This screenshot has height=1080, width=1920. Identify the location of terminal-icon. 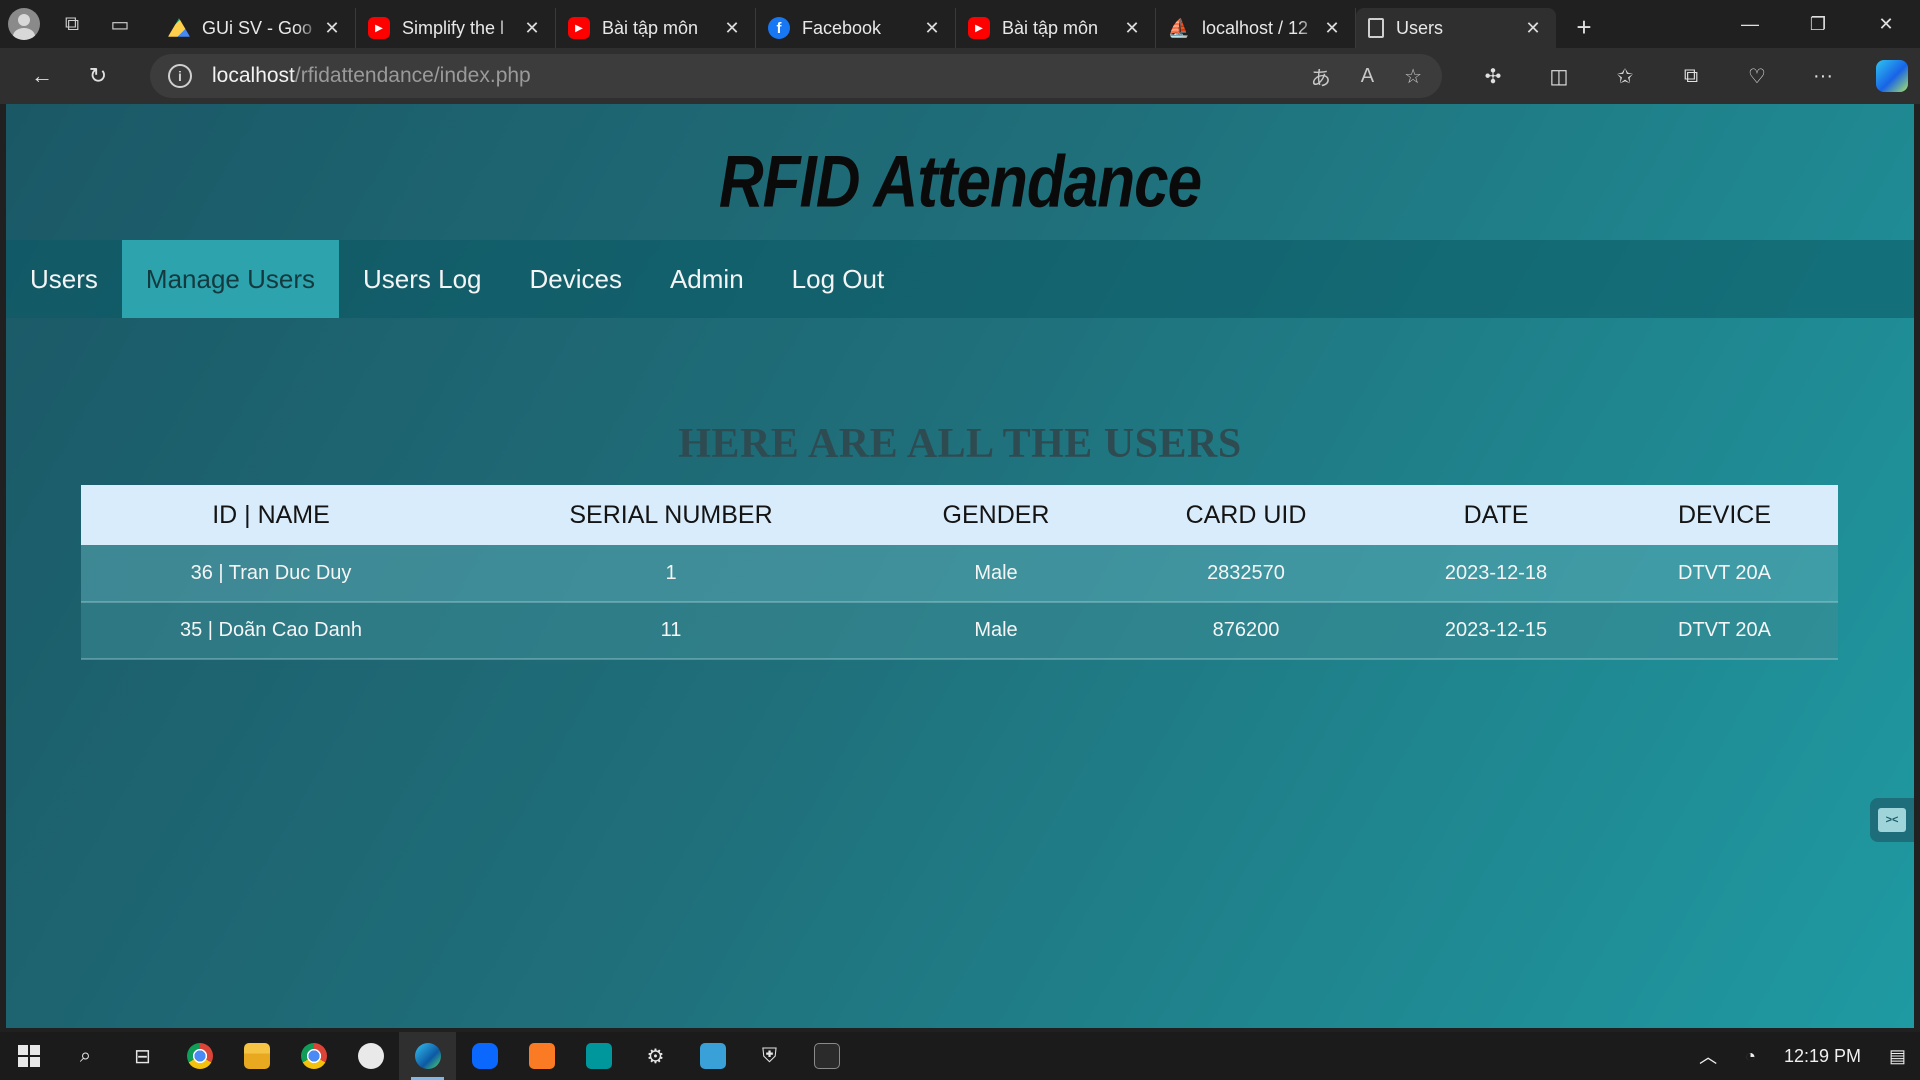
(826, 1056).